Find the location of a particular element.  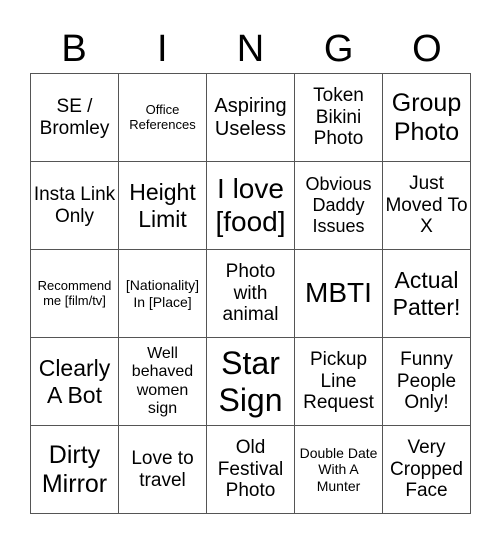

bingo-cell: Photo with animal is located at coordinates (251, 294).